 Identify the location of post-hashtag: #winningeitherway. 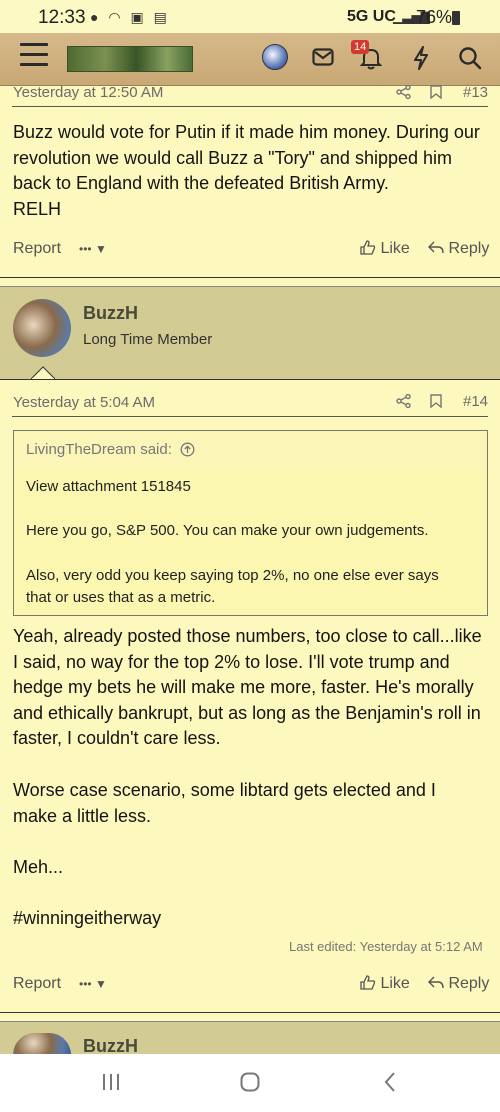
(87, 918).